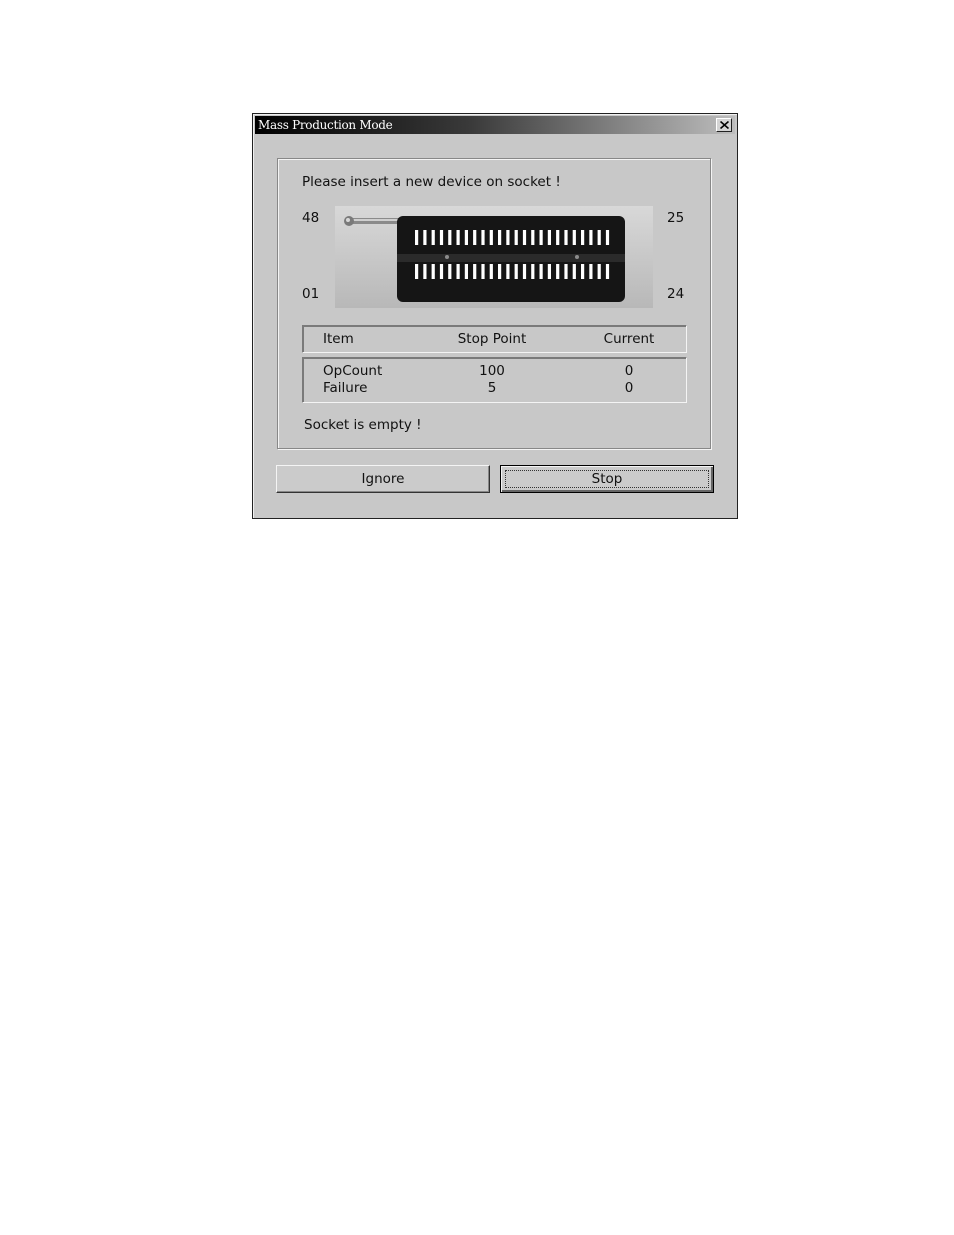 The width and height of the screenshot is (954, 1235). What do you see at coordinates (629, 339) in the screenshot?
I see `column-header-current: Current` at bounding box center [629, 339].